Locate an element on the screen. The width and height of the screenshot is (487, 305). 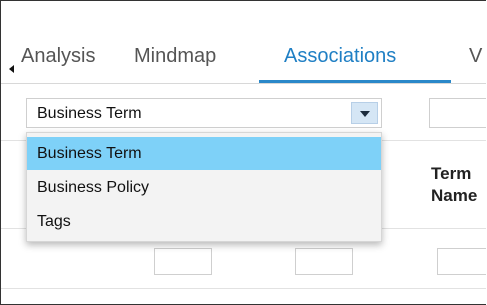
scroll-left-icon is located at coordinates (11, 69).